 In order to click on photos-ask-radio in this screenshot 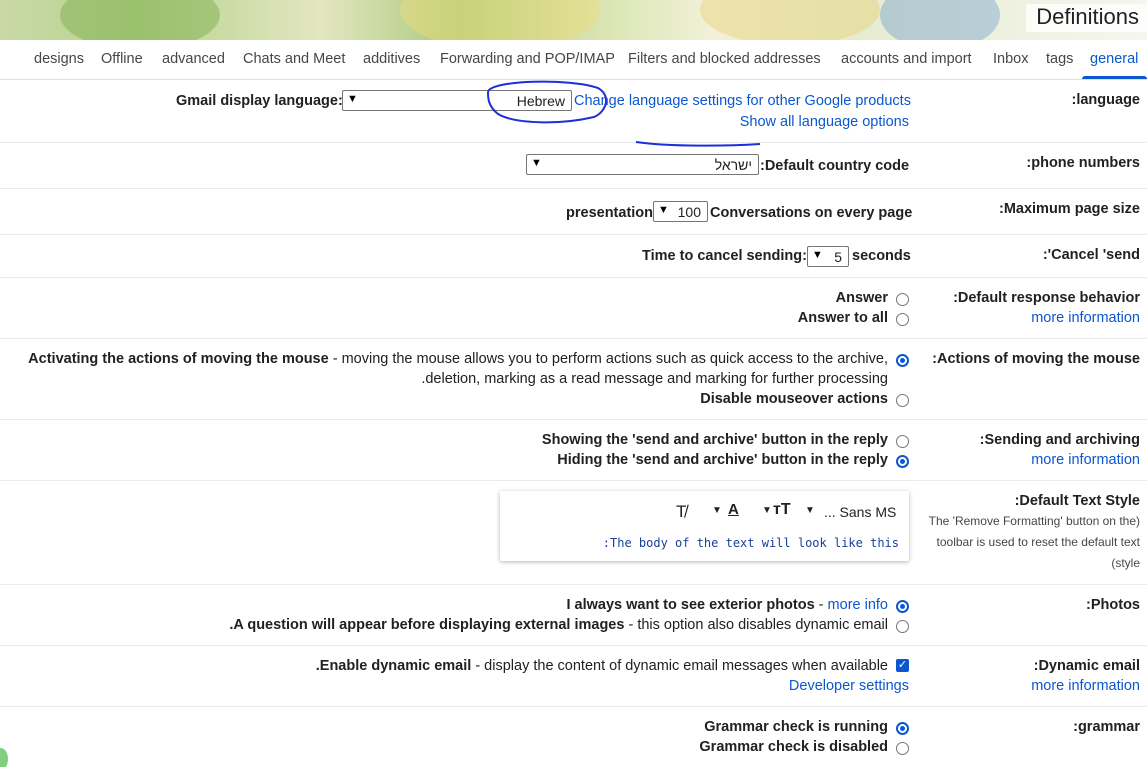, I will do `click(902, 626)`.